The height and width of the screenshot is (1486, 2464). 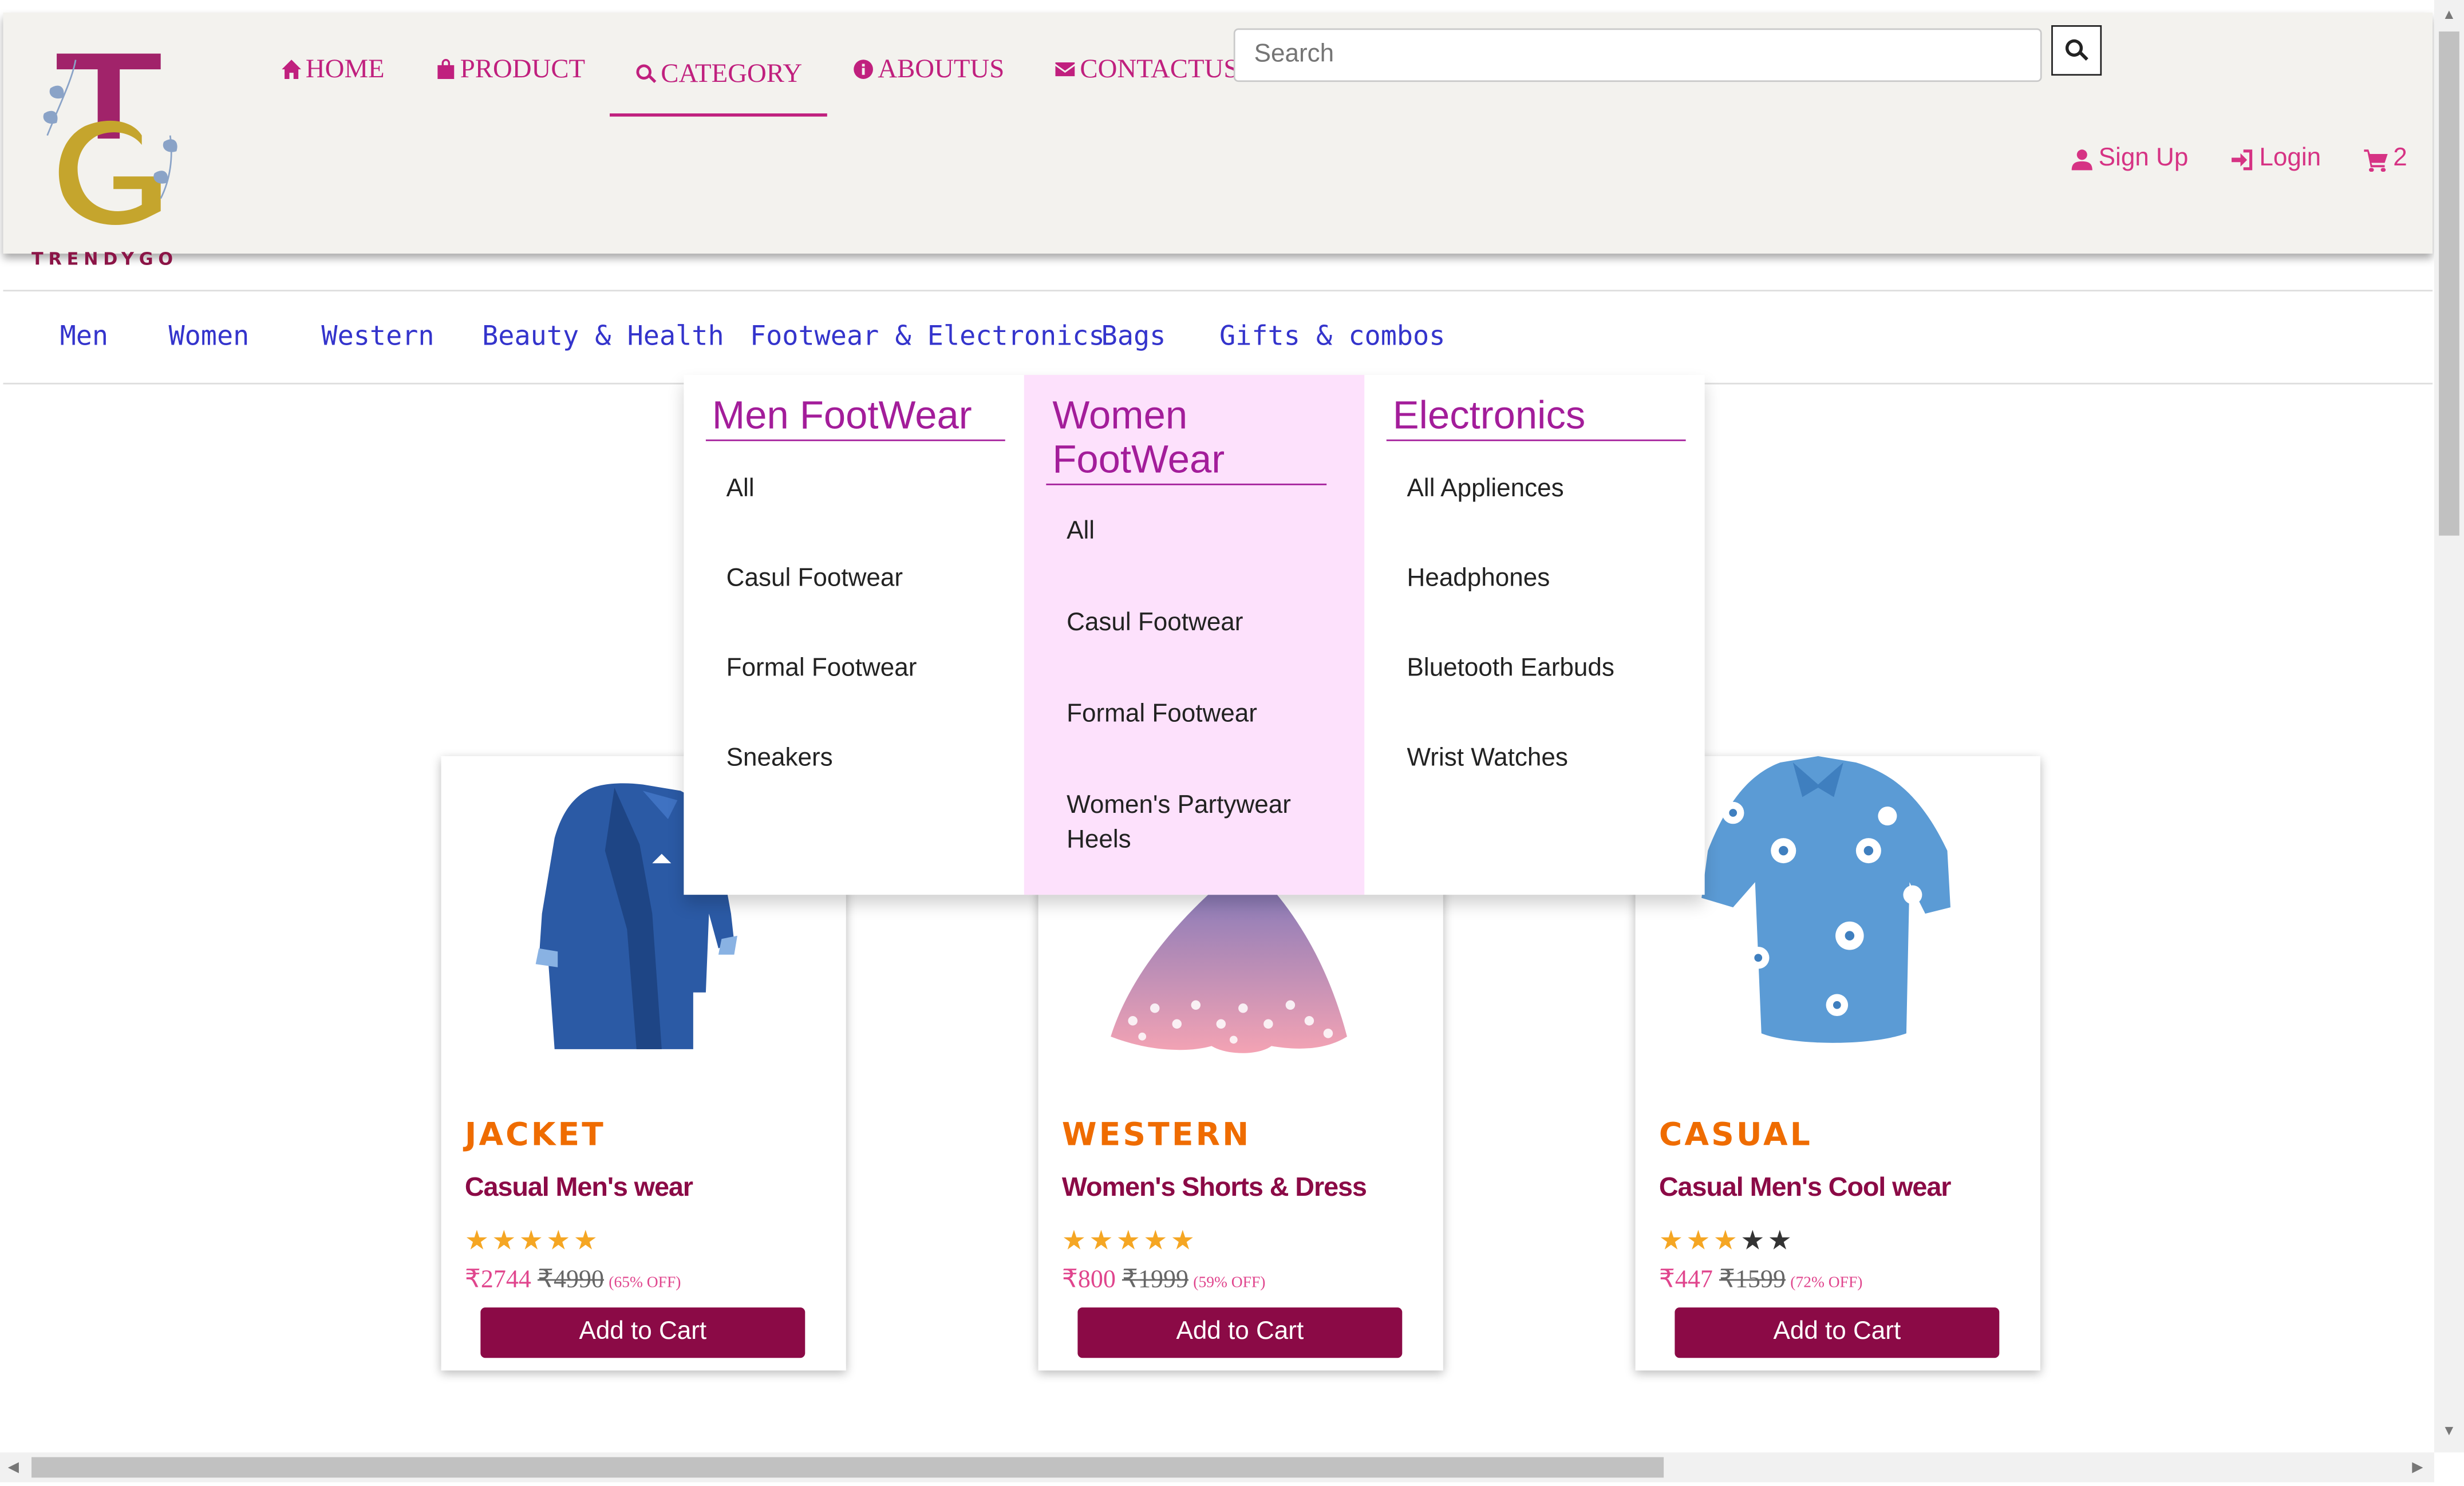 What do you see at coordinates (2081, 159) in the screenshot?
I see `user-icon` at bounding box center [2081, 159].